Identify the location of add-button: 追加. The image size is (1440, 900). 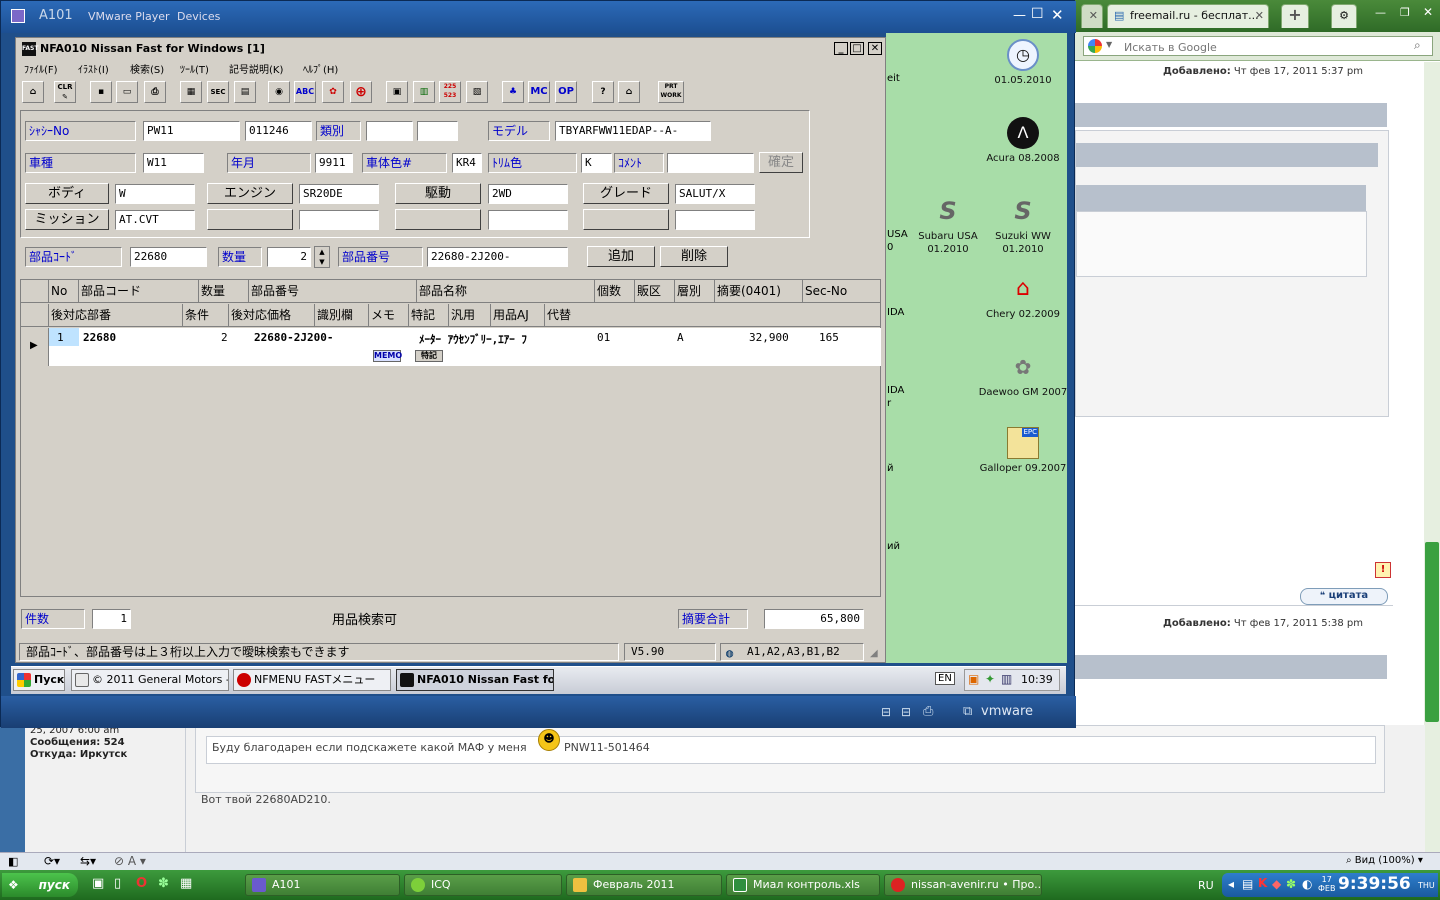
(621, 256).